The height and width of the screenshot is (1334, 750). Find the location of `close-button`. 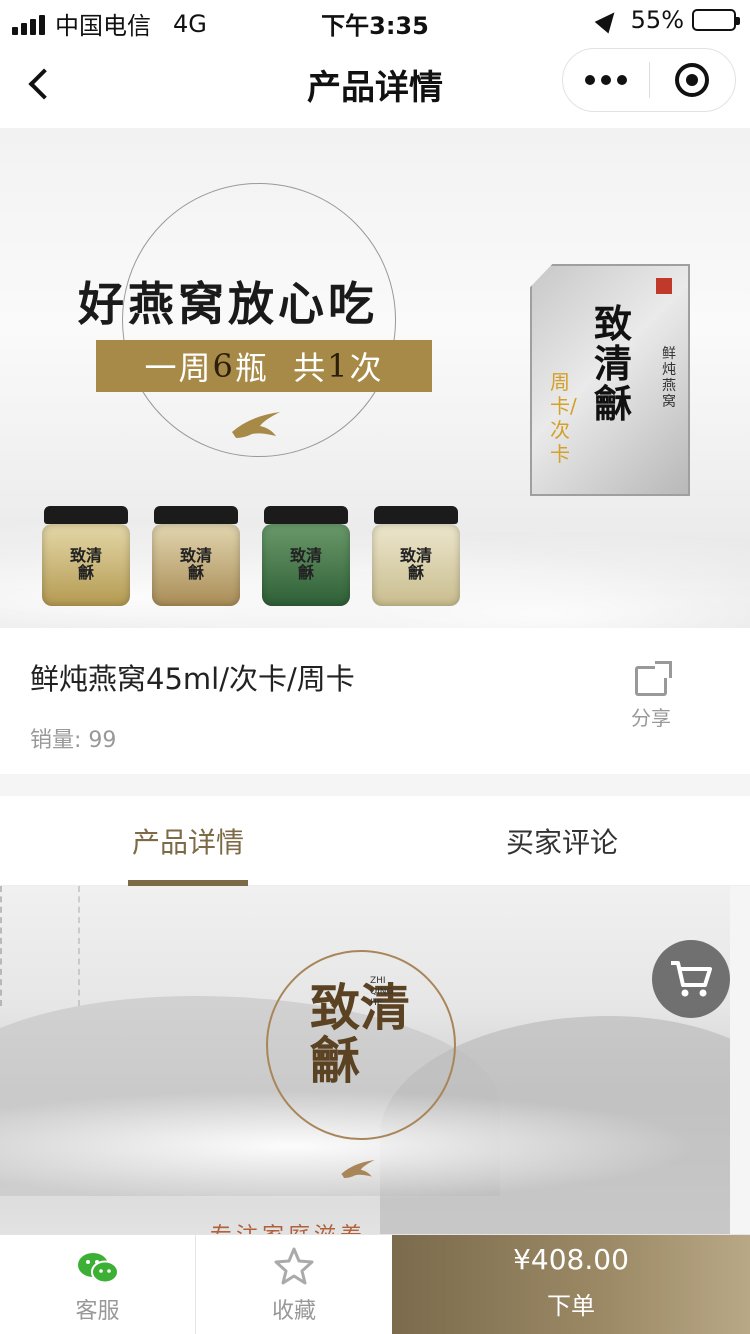

close-button is located at coordinates (693, 80).